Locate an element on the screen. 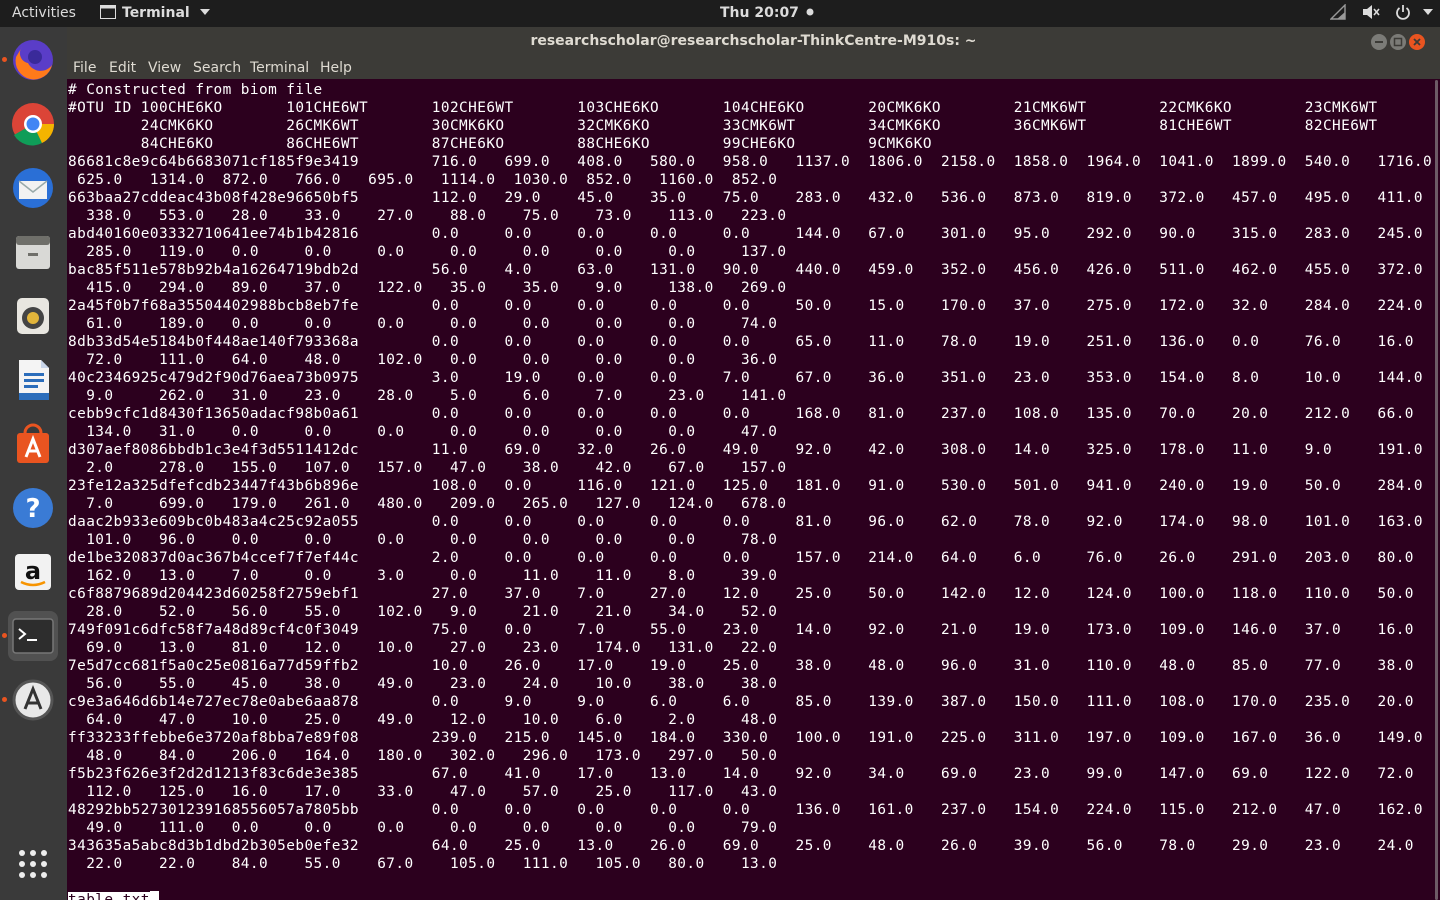 The width and height of the screenshot is (1440, 900). minimize-button is located at coordinates (1379, 42).